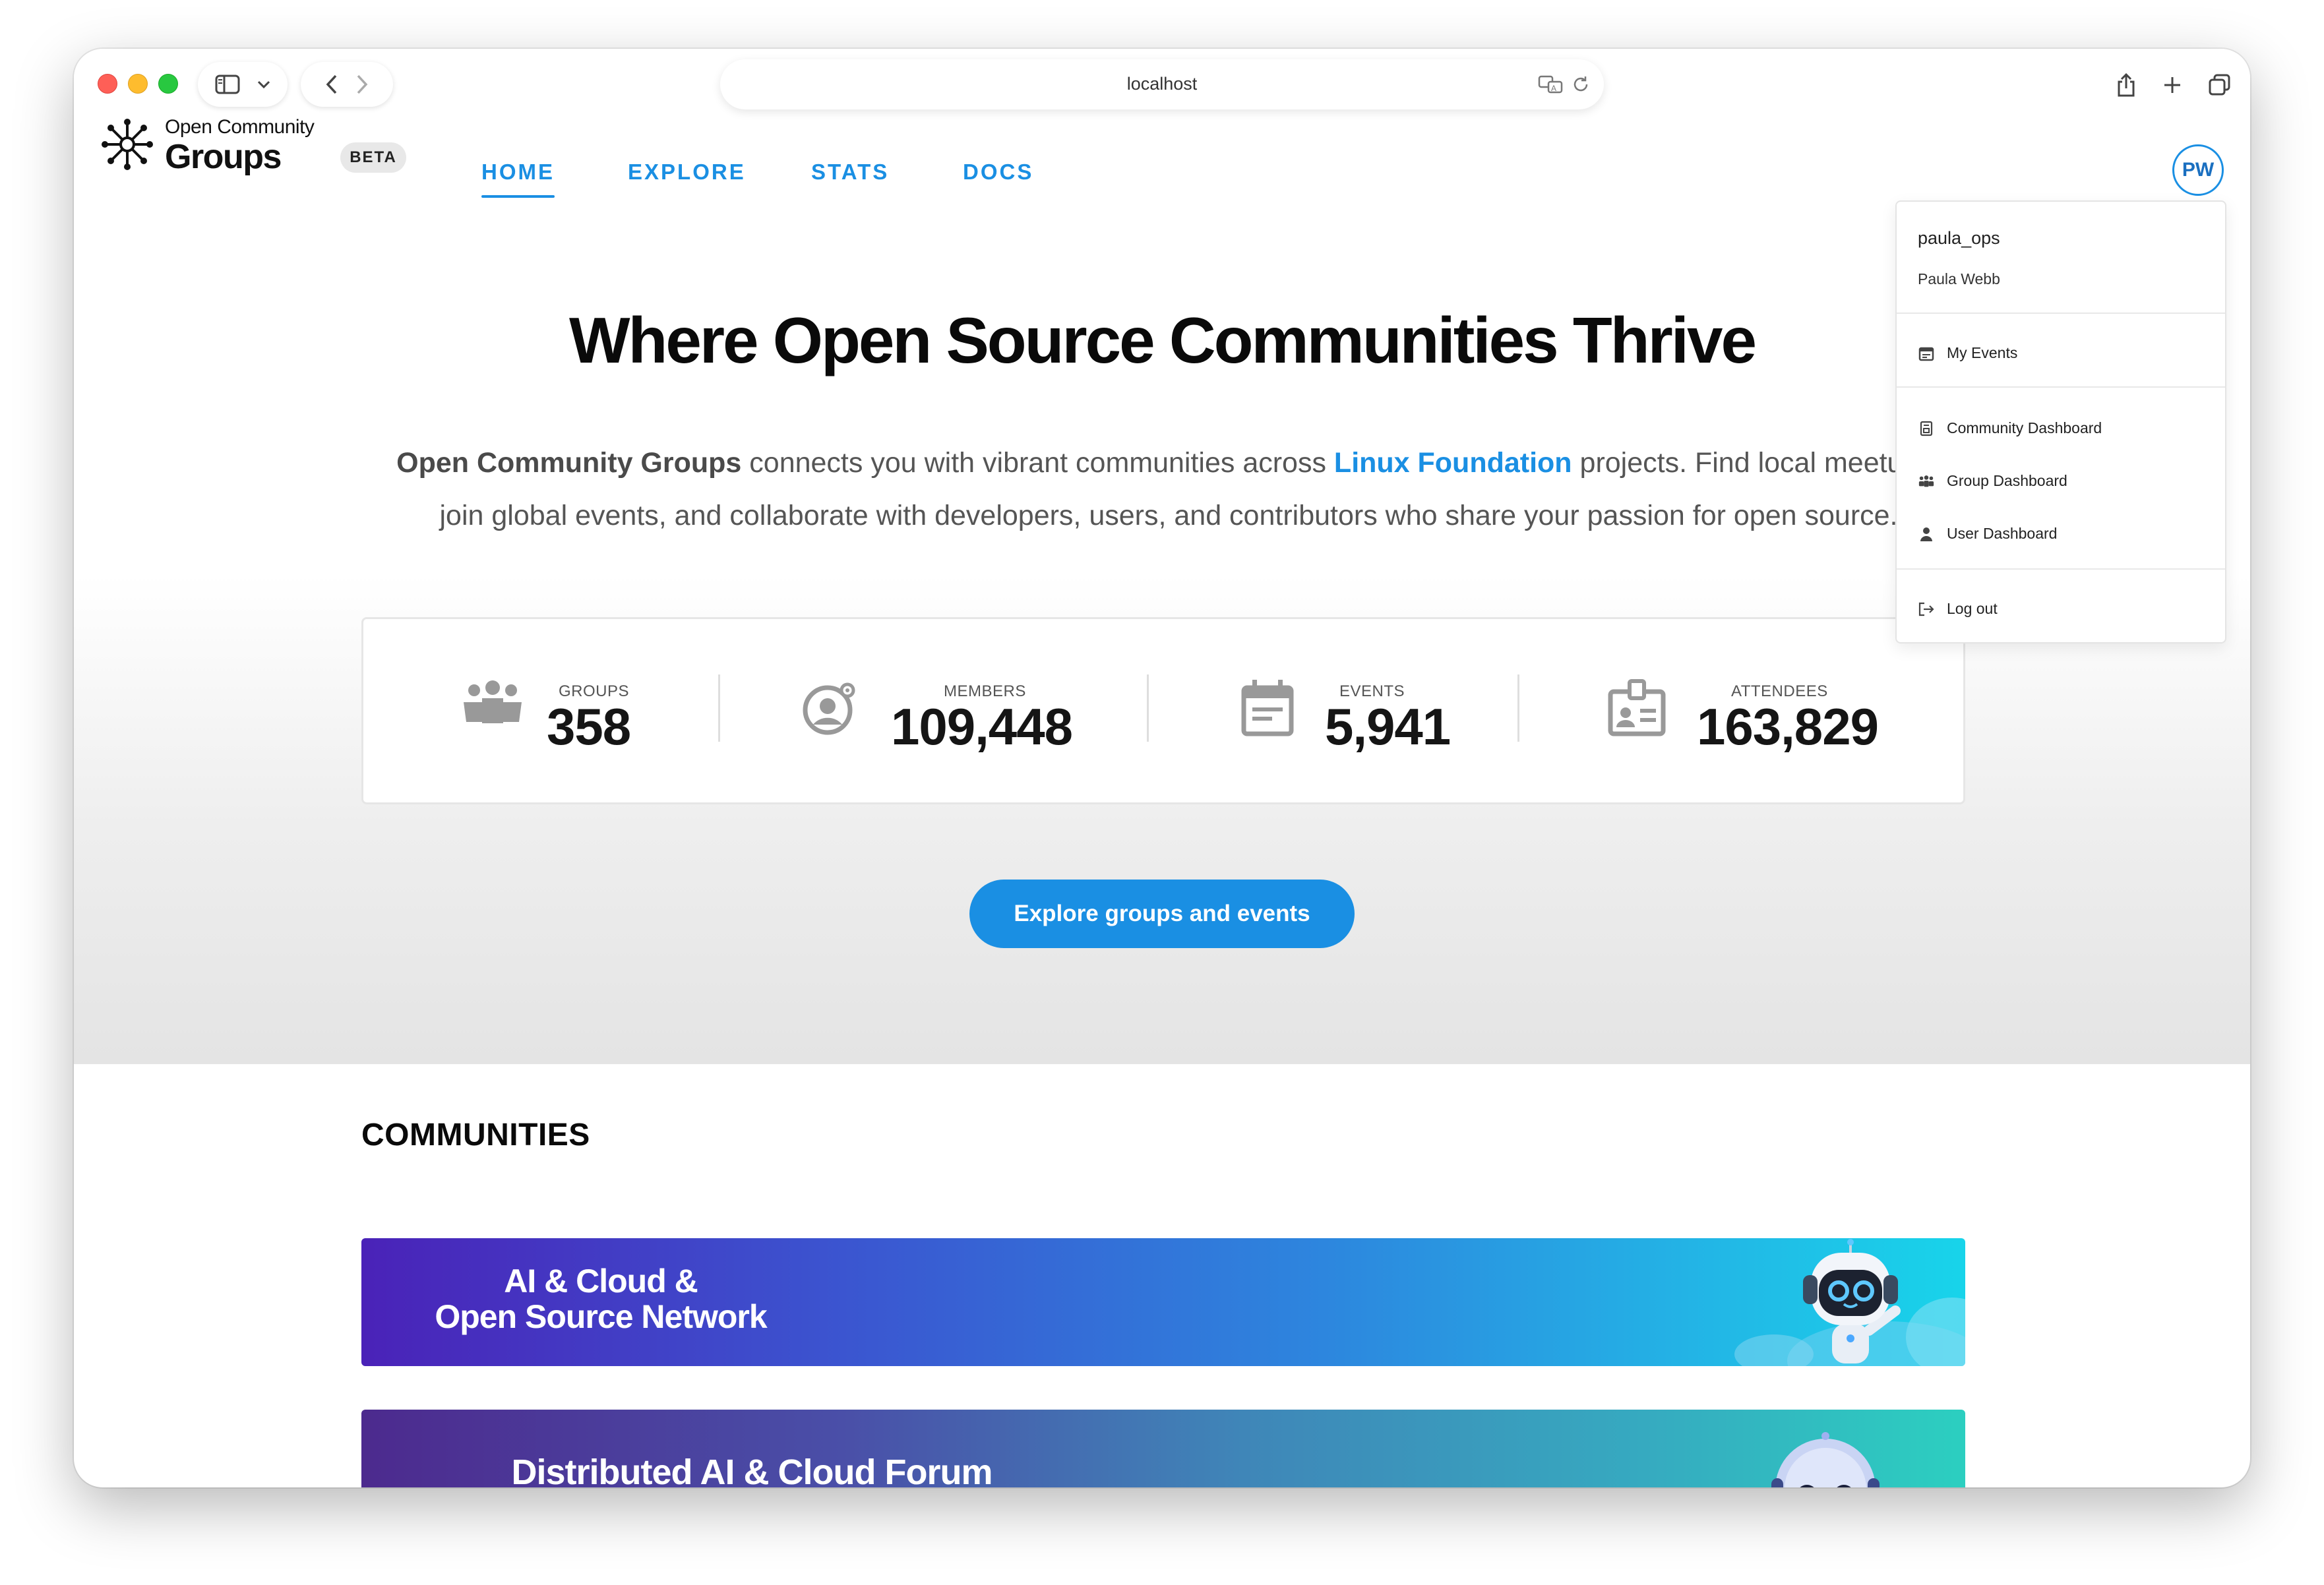 This screenshot has width=2324, height=1585. What do you see at coordinates (1849, 1302) in the screenshot?
I see `robot-mascot-icon` at bounding box center [1849, 1302].